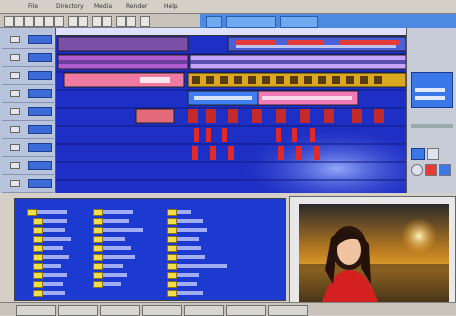 Image resolution: width=456 pixels, height=316 pixels. Describe the element at coordinates (171, 6) in the screenshot. I see `menu-help: Help` at that location.